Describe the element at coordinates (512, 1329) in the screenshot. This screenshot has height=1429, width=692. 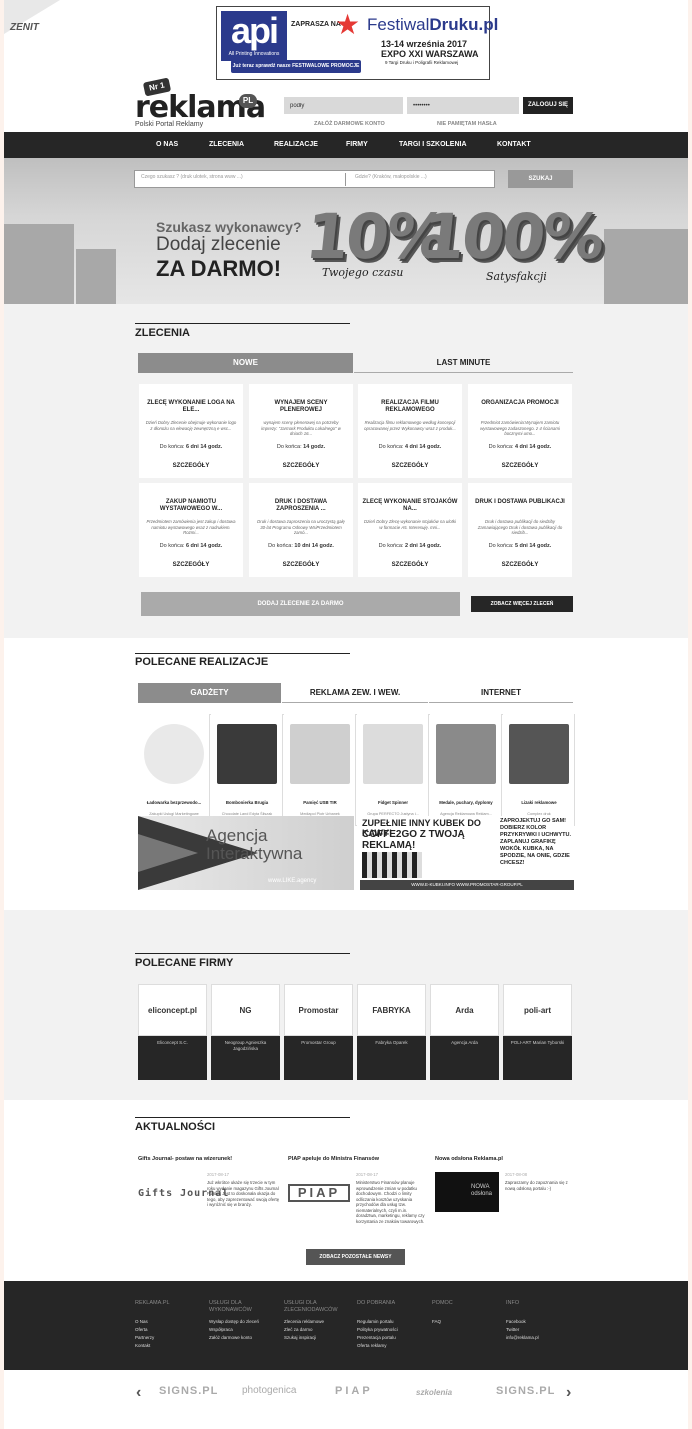
I see `footer-link: Twitter` at that location.